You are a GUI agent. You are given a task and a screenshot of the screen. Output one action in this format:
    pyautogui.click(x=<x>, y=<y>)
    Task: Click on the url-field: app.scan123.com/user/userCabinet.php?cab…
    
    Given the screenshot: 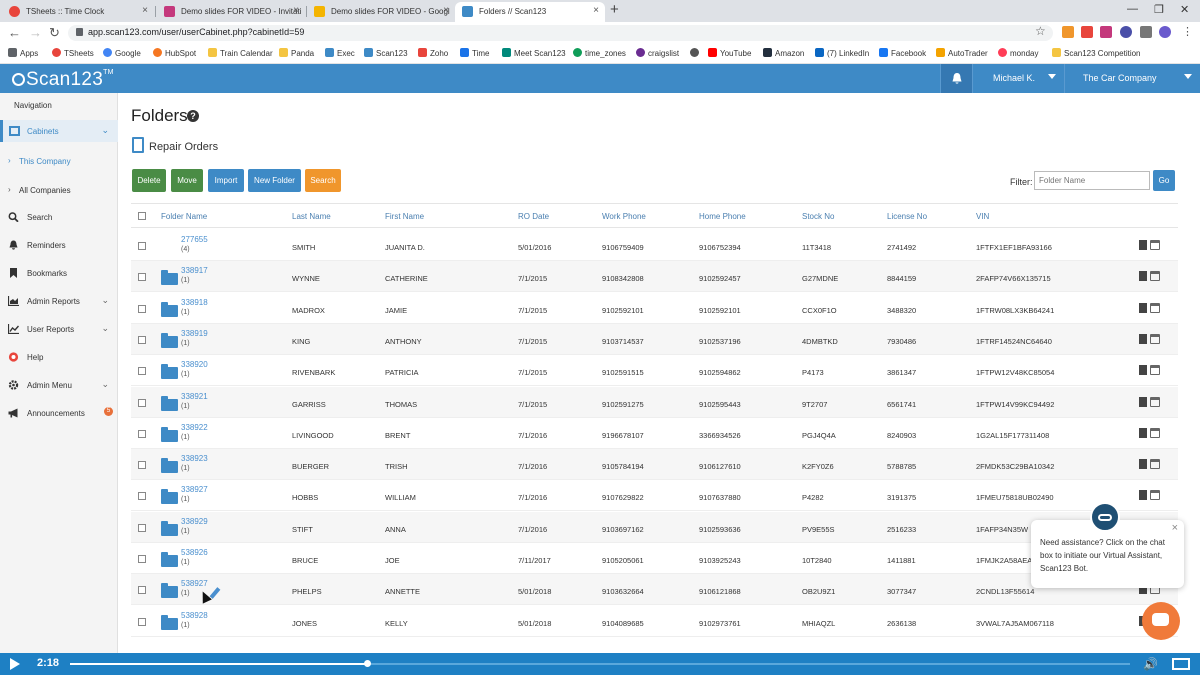 What is the action you would take?
    pyautogui.click(x=560, y=33)
    